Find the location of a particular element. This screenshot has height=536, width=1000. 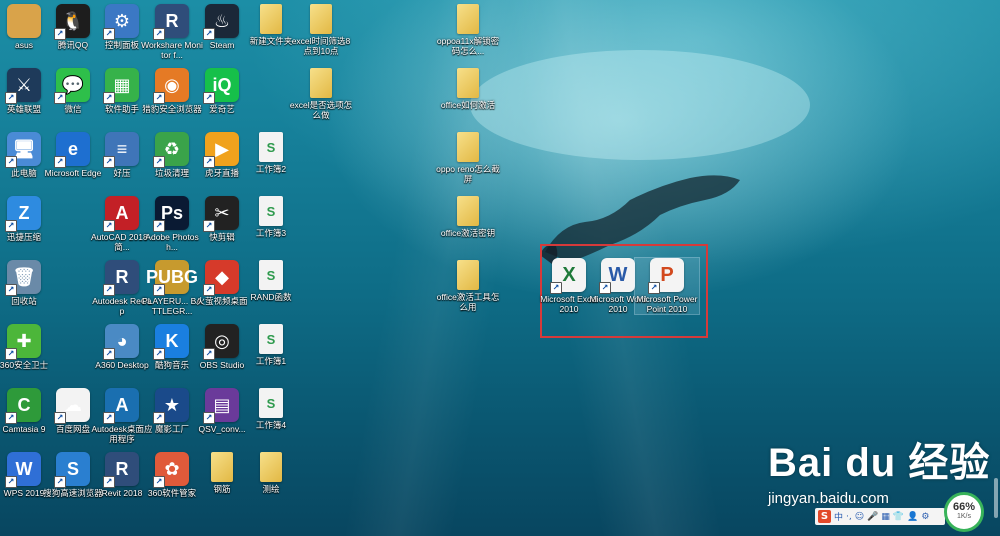

tray-item: 🎤 is located at coordinates (872, 517).